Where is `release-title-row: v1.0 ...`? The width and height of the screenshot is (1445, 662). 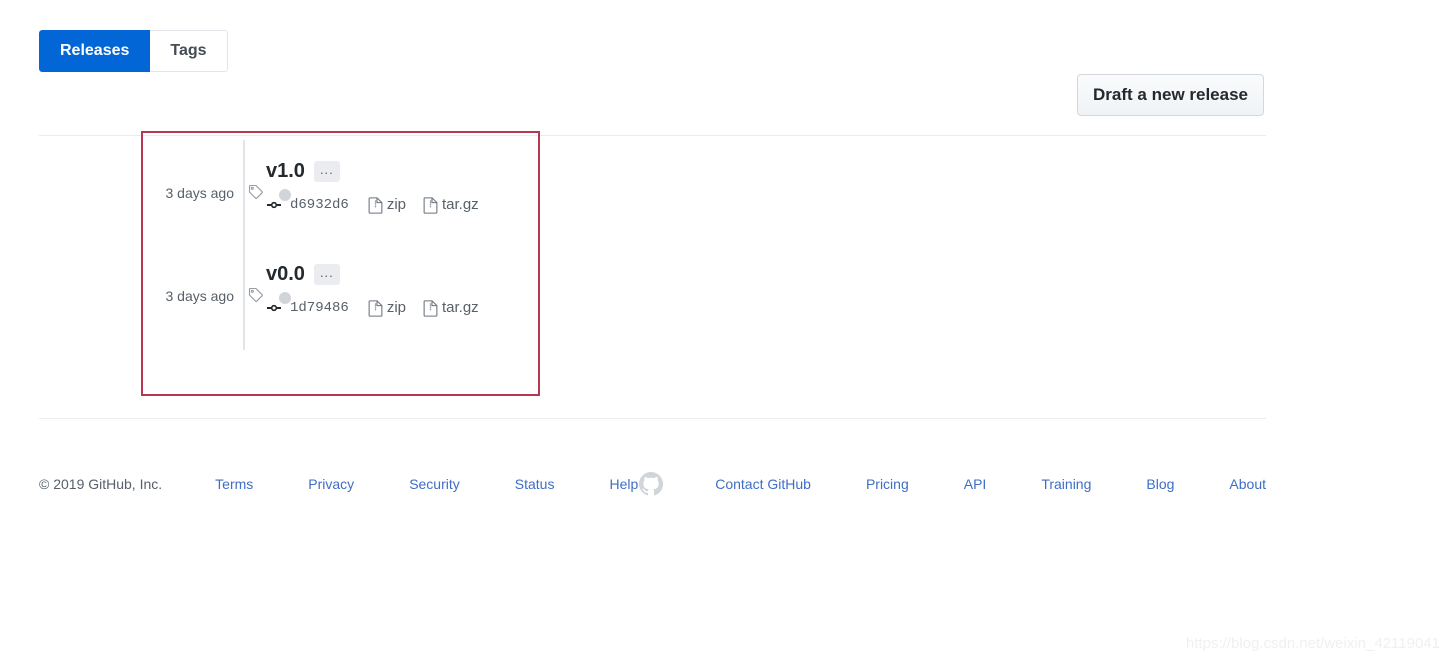
release-title-row: v1.0 ... is located at coordinates (381, 171).